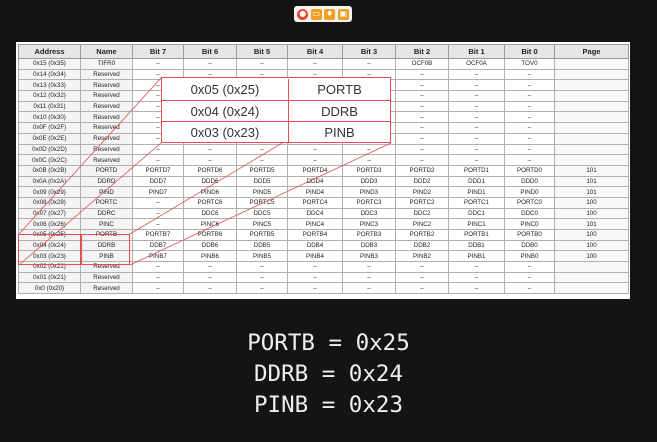 The width and height of the screenshot is (657, 442). I want to click on table-cell: PORTC2, so click(422, 202).